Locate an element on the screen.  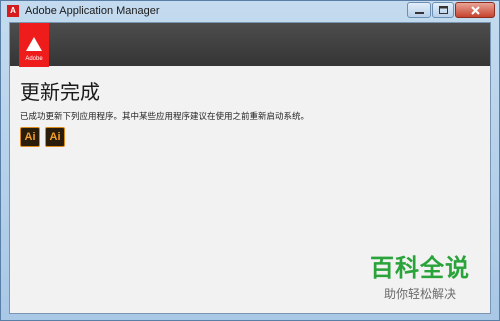
close-icon is located at coordinates (475, 10).